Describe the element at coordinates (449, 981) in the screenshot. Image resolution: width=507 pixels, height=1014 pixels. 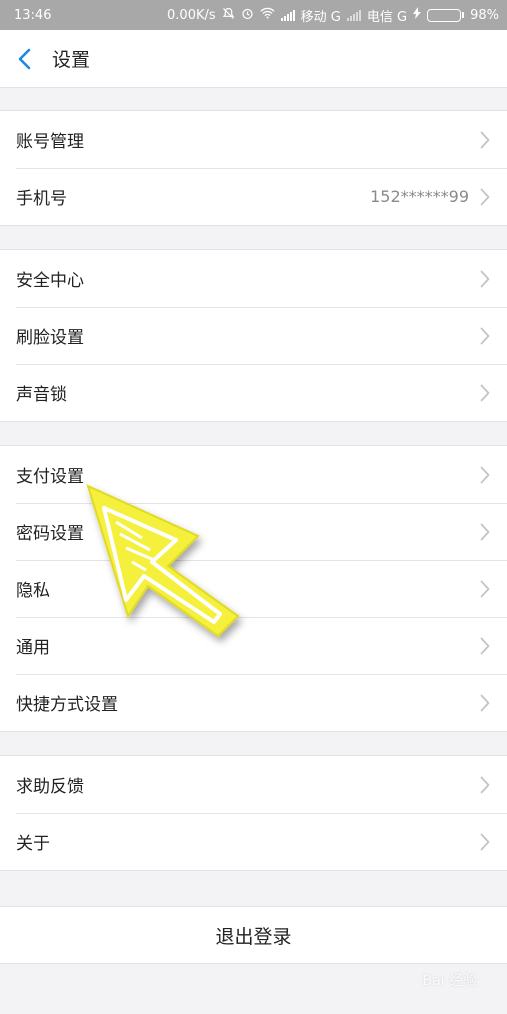
I see `watermark: Bai 经验` at that location.